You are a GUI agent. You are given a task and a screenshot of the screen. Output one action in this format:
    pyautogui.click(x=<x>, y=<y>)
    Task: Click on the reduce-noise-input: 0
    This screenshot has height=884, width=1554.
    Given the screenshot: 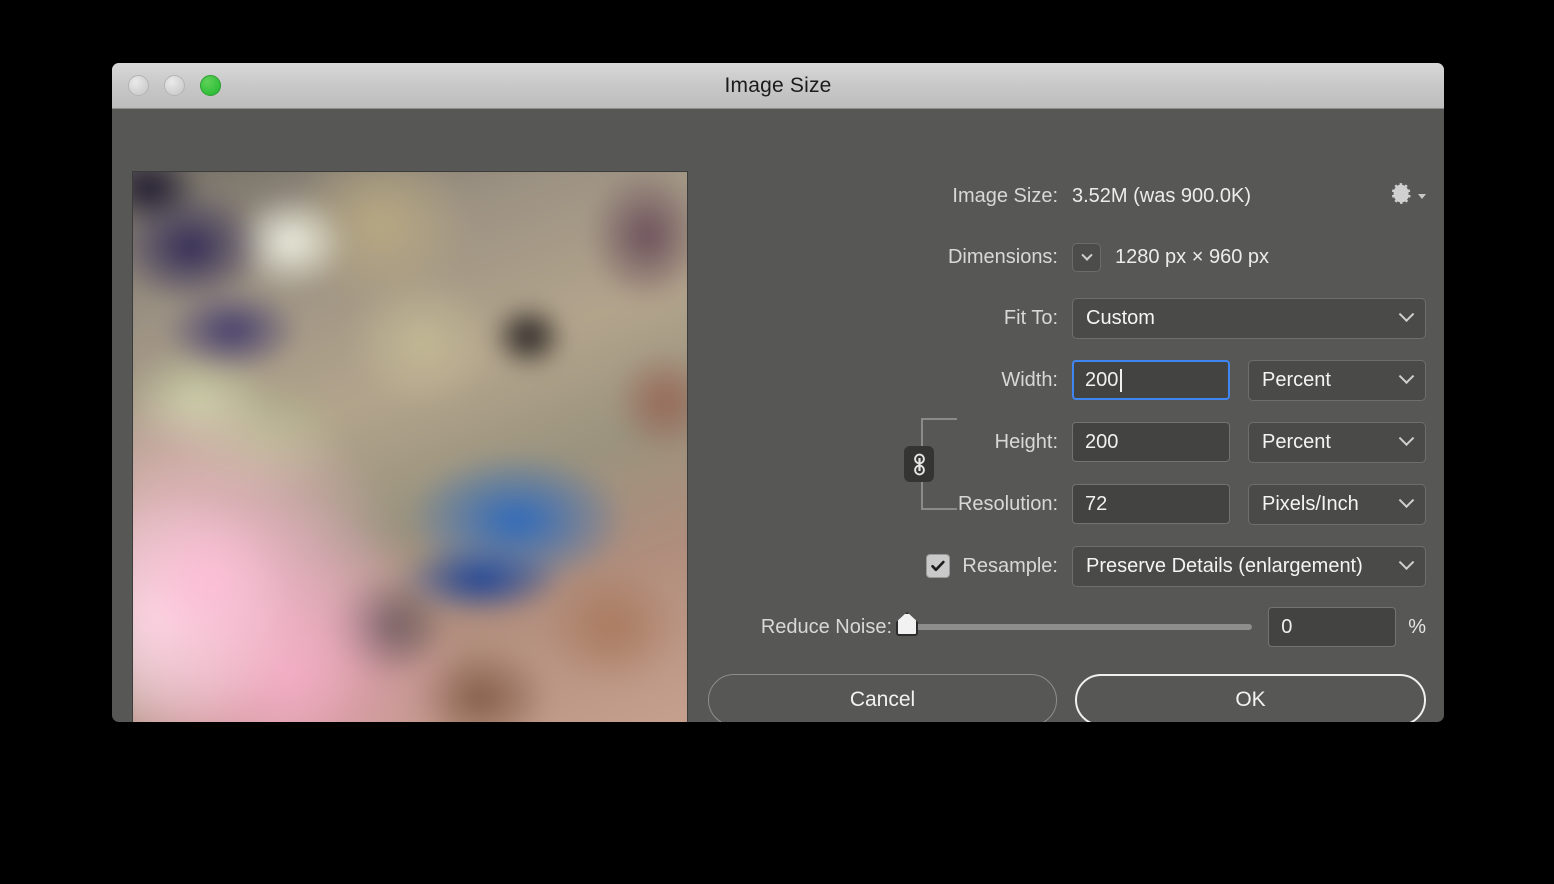 What is the action you would take?
    pyautogui.click(x=1332, y=627)
    